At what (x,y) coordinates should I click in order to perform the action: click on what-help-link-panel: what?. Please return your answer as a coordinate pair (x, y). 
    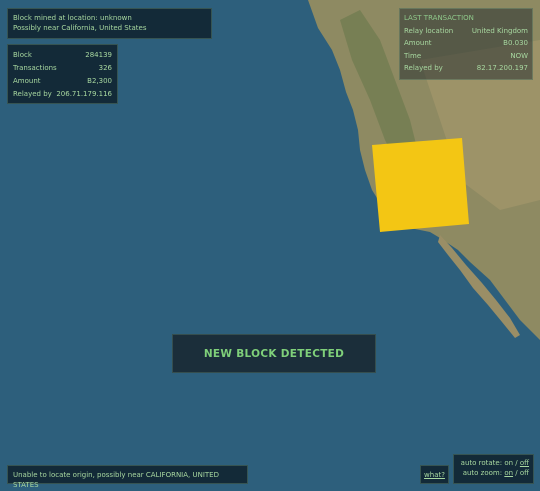
    Looking at the image, I should click on (434, 474).